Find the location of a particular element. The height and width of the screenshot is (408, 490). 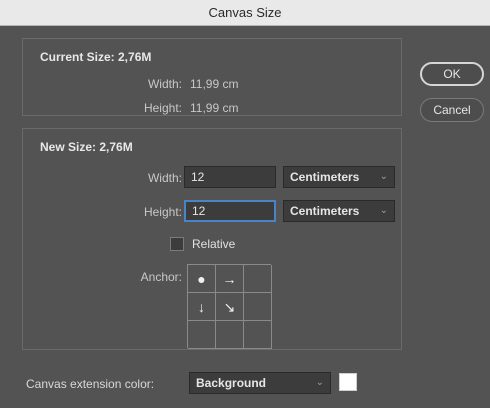

ok-button: OK is located at coordinates (452, 74).